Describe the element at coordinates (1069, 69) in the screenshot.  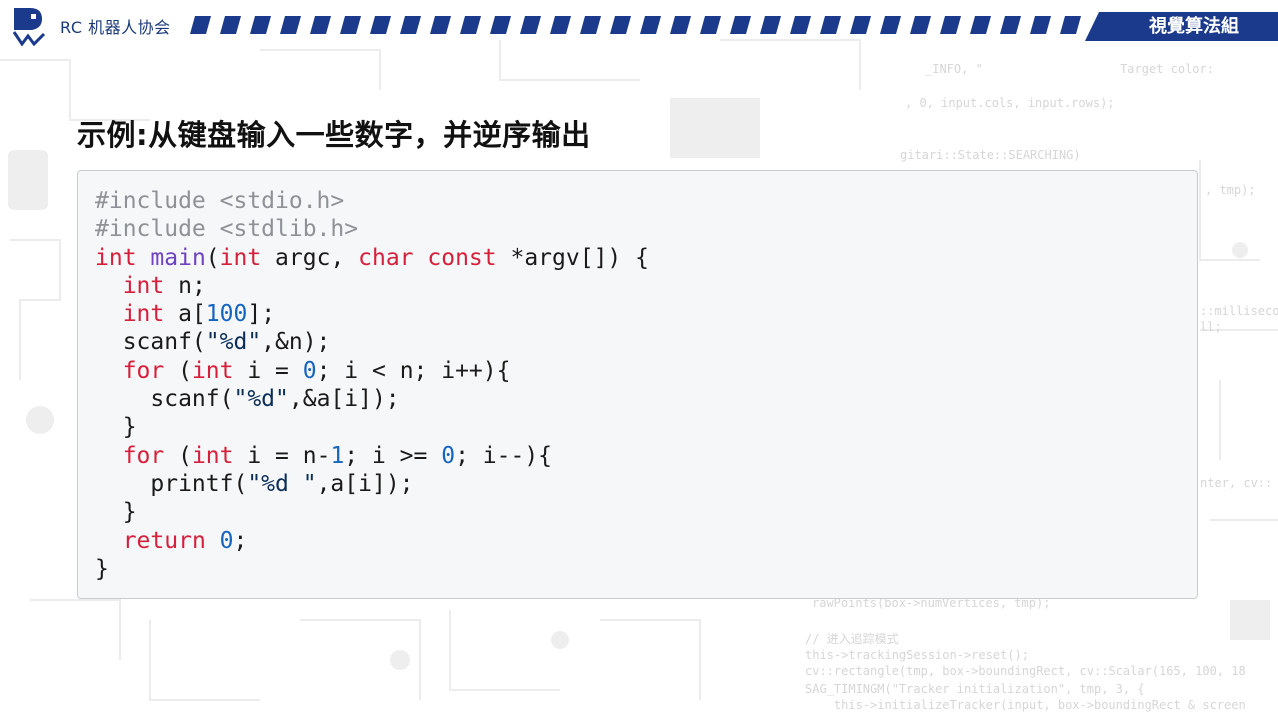
I see `bg-code-1: _INFO, " Target color:` at that location.